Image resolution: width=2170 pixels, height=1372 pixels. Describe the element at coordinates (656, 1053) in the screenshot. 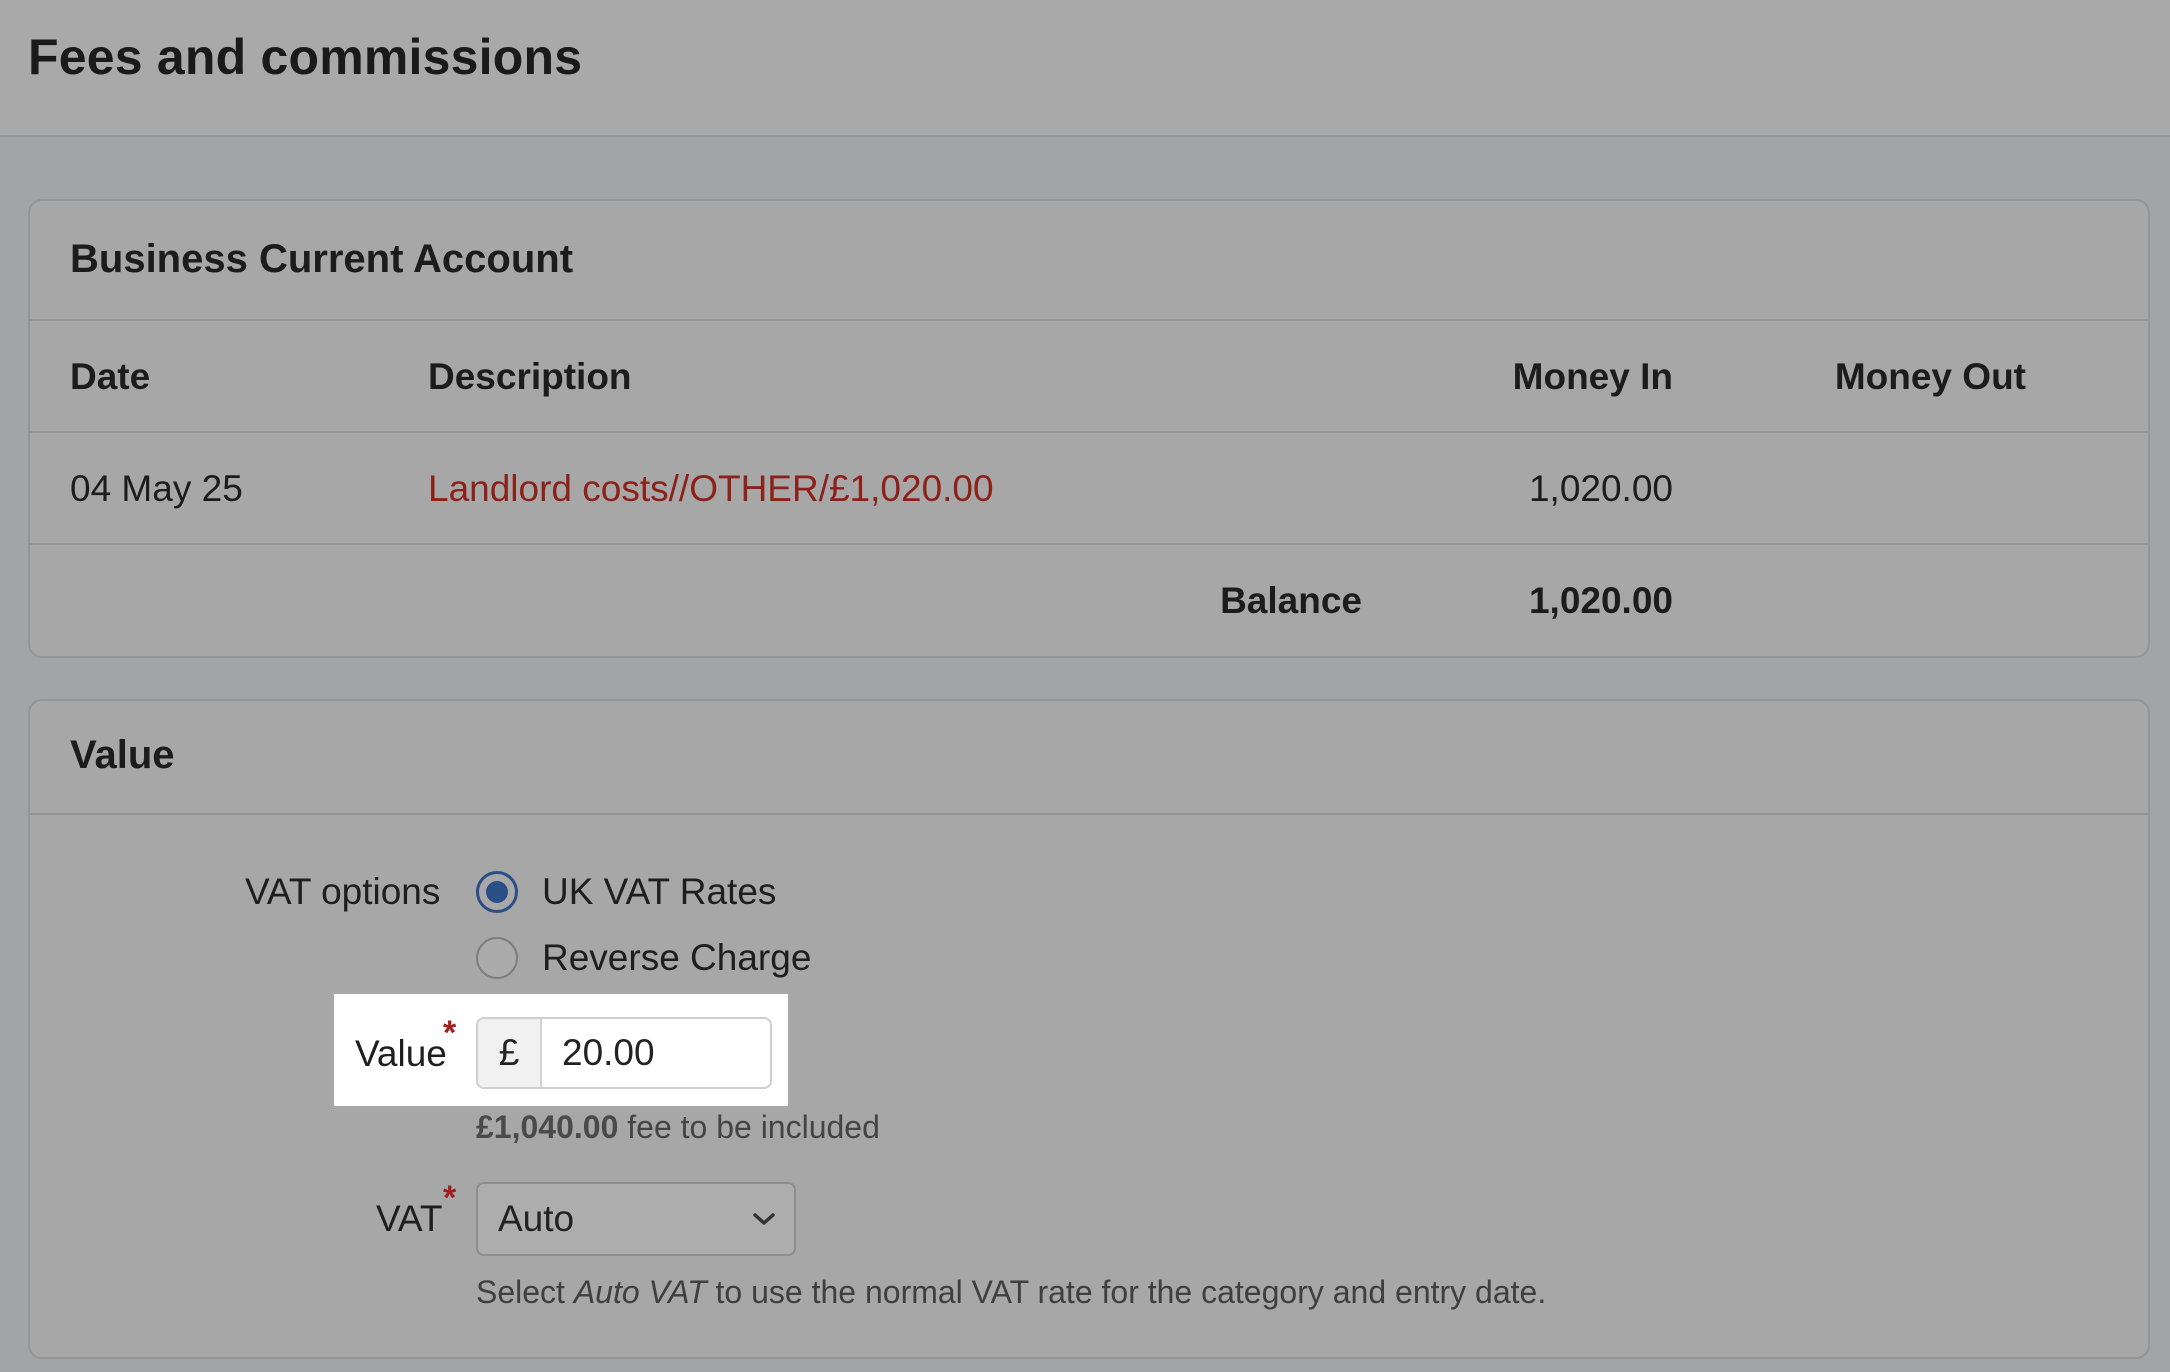

I see `value-input` at that location.